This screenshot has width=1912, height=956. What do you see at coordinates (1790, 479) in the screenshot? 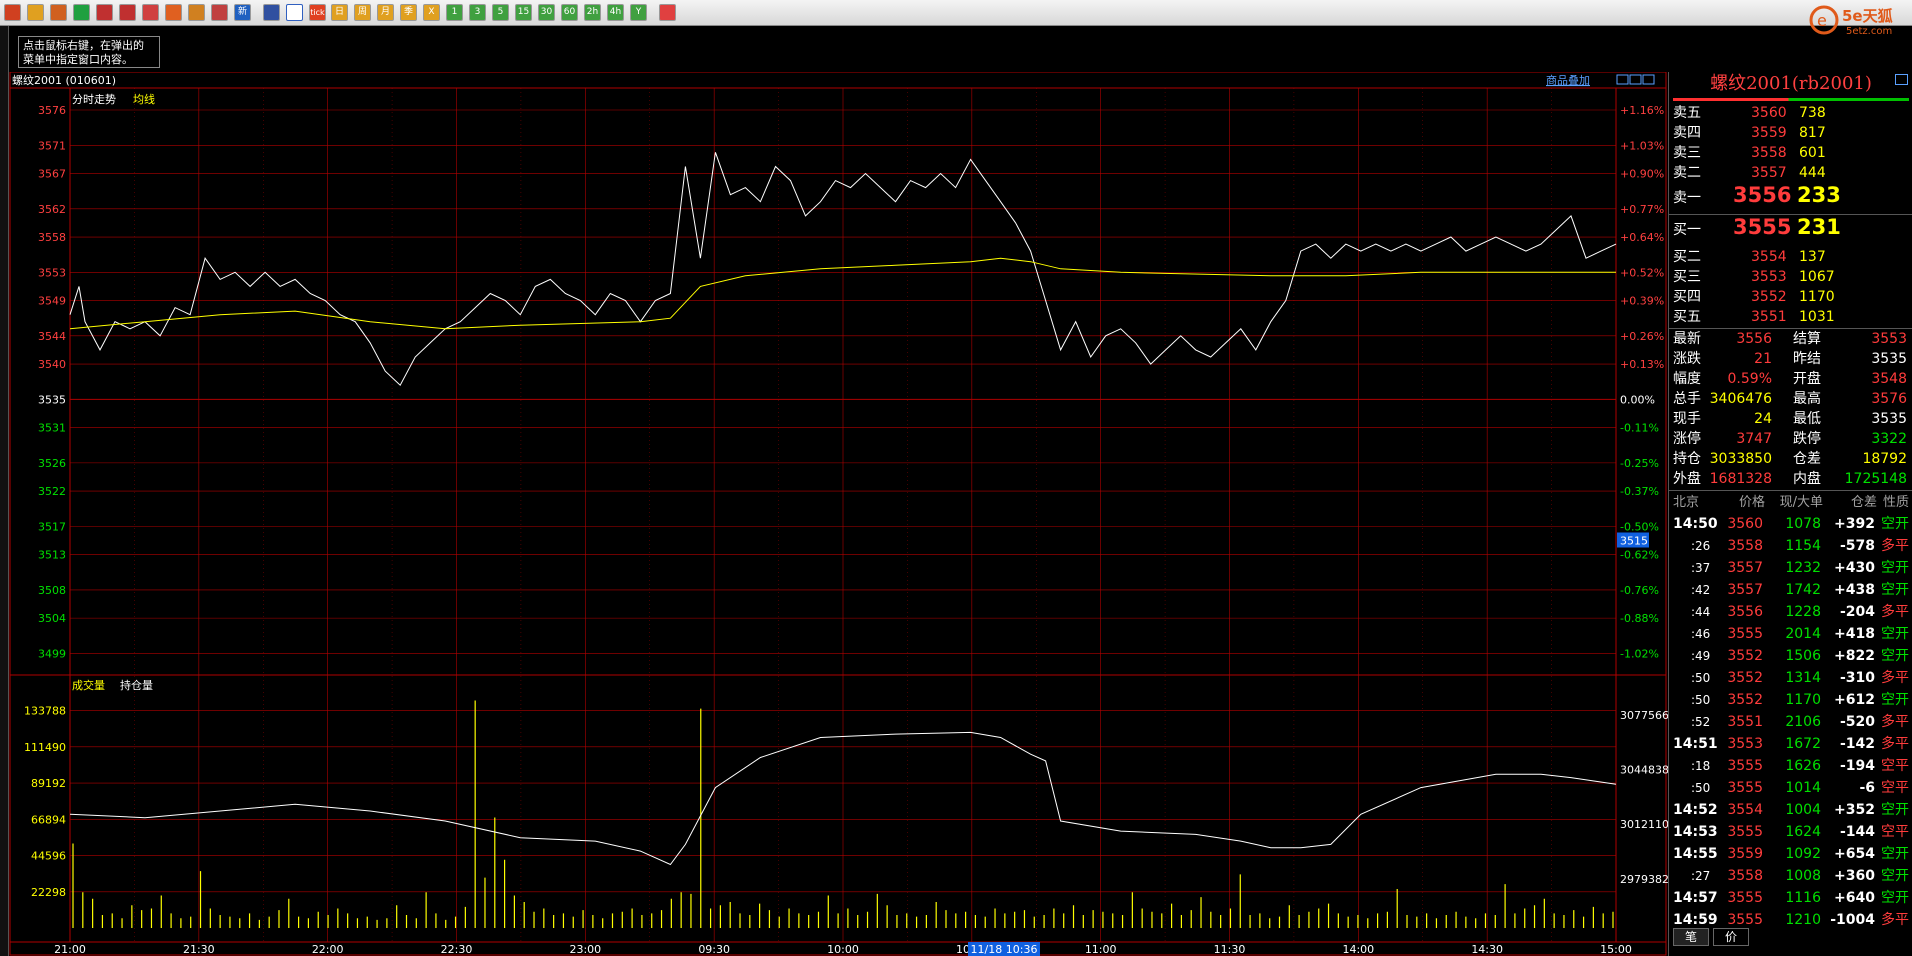
I see `stat-row: 外盘 1681328 内盘 1725148` at bounding box center [1790, 479].